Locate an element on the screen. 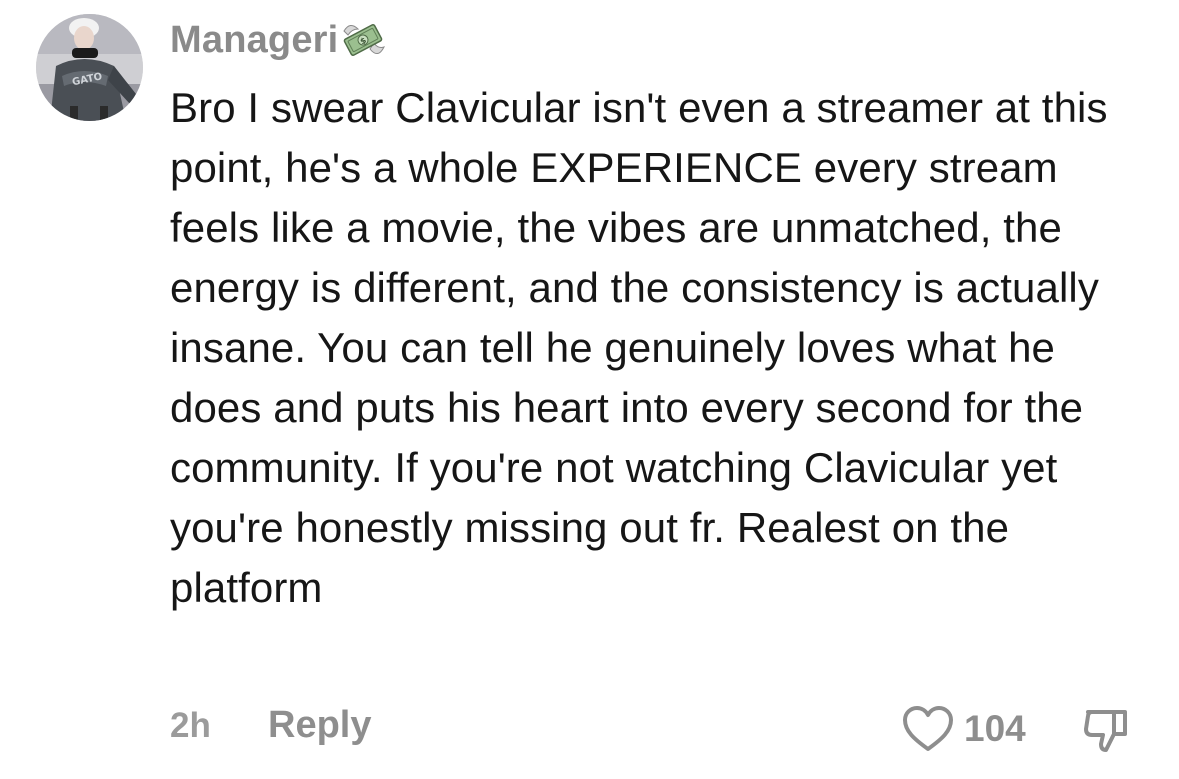 Image resolution: width=1179 pixels, height=779 pixels. user-avatar: GATO is located at coordinates (89, 67).